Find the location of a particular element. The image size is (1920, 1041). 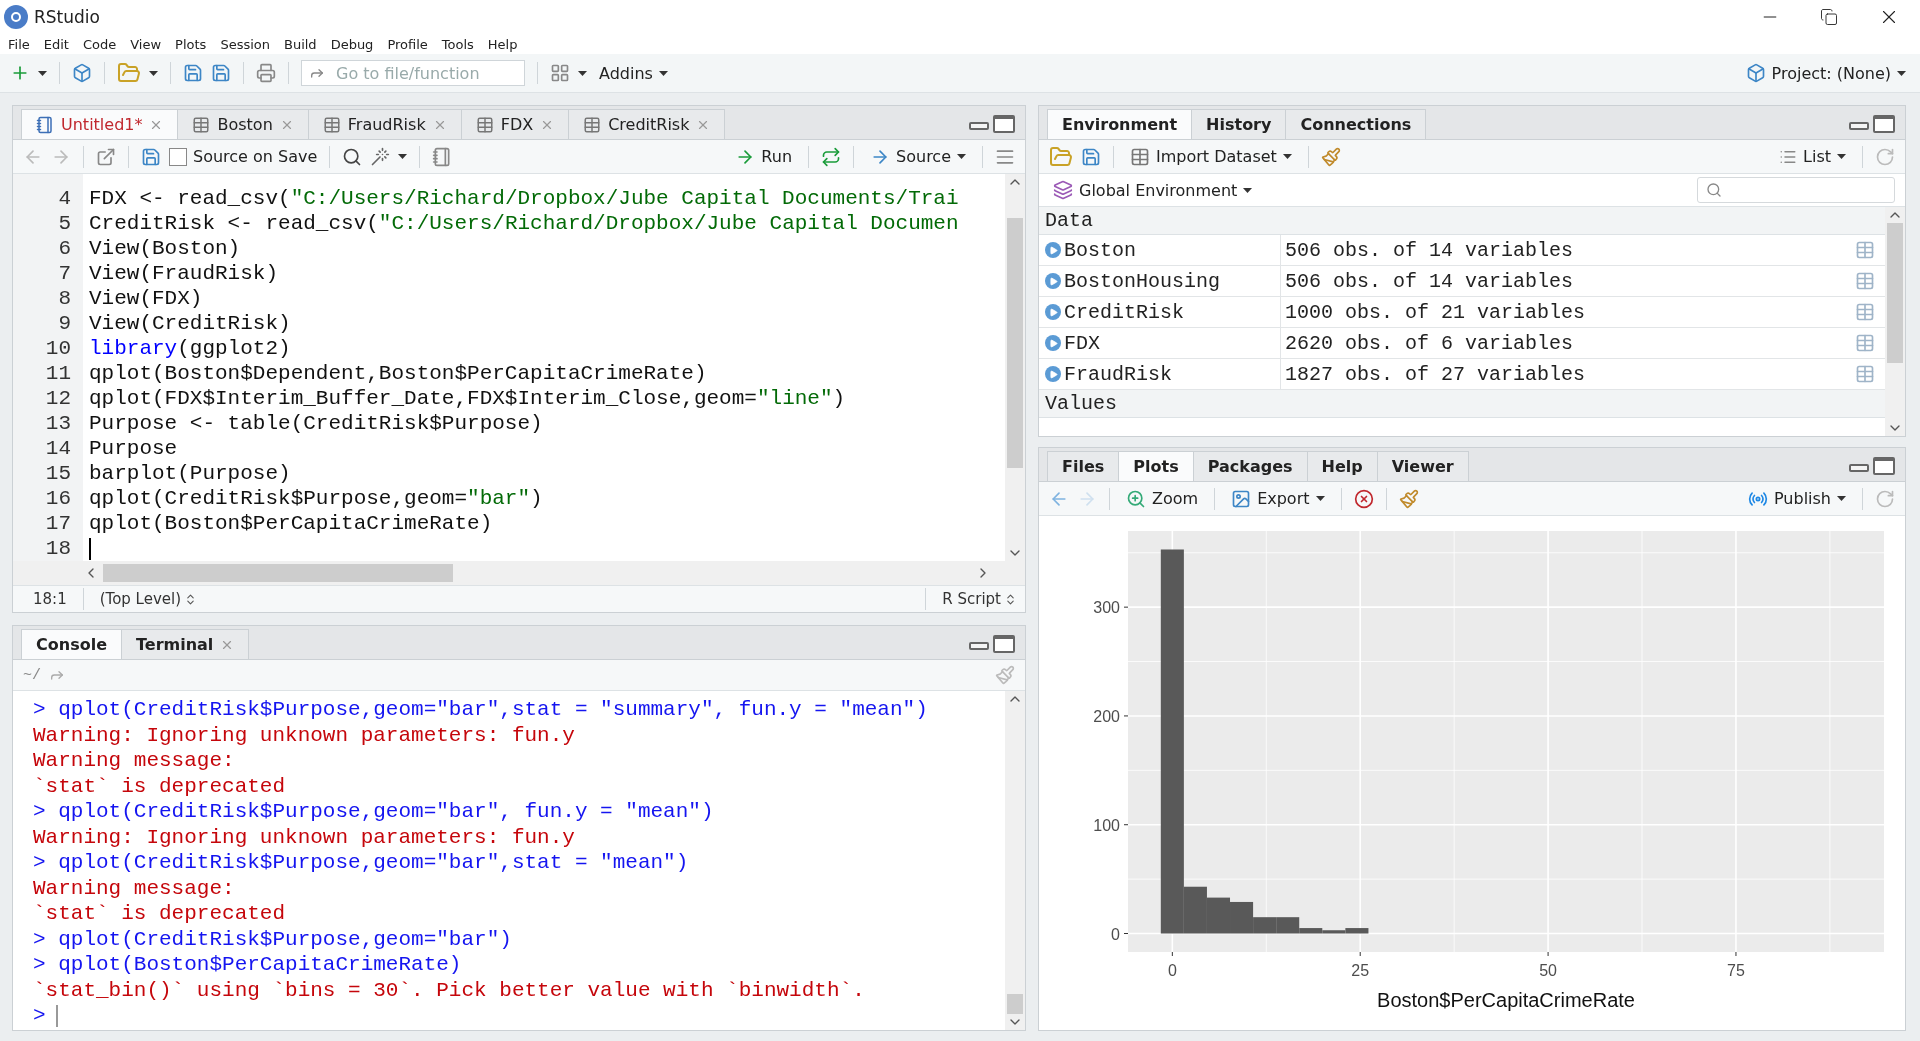

save-all-icon is located at coordinates (221, 73).